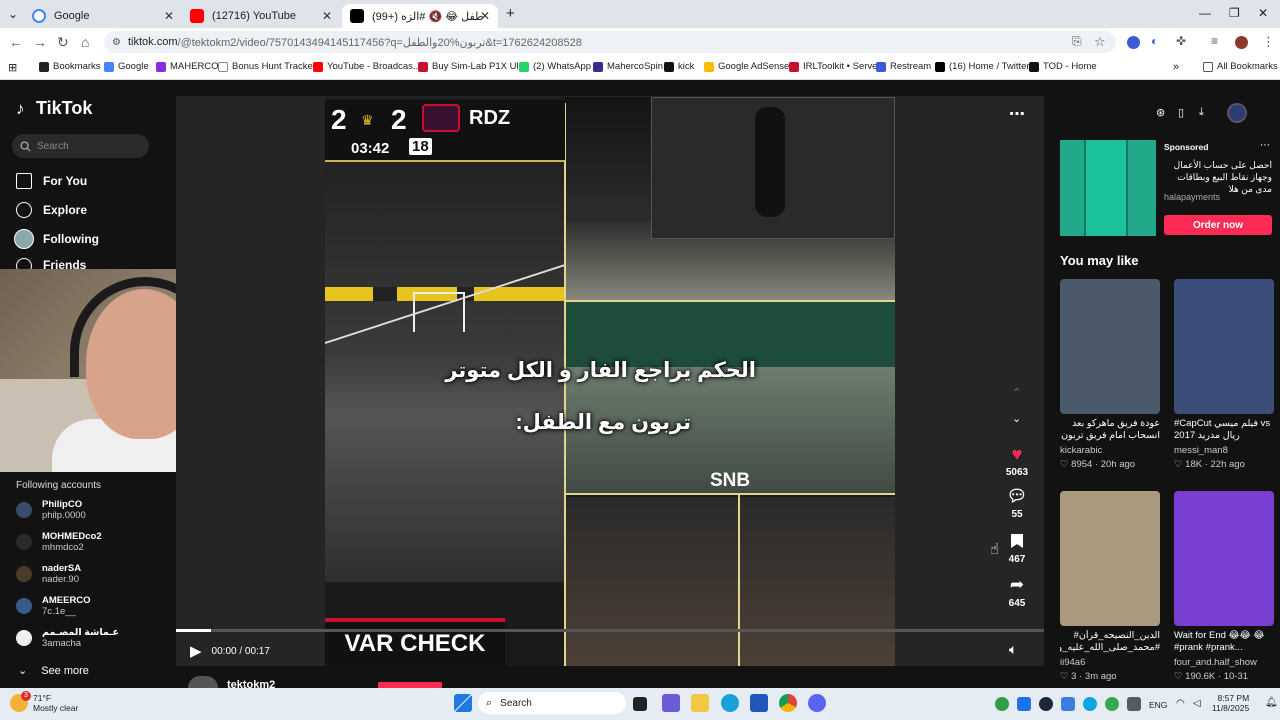 The image size is (1280, 720). What do you see at coordinates (1234, 13) in the screenshot?
I see `maximize-icon: ❐` at bounding box center [1234, 13].